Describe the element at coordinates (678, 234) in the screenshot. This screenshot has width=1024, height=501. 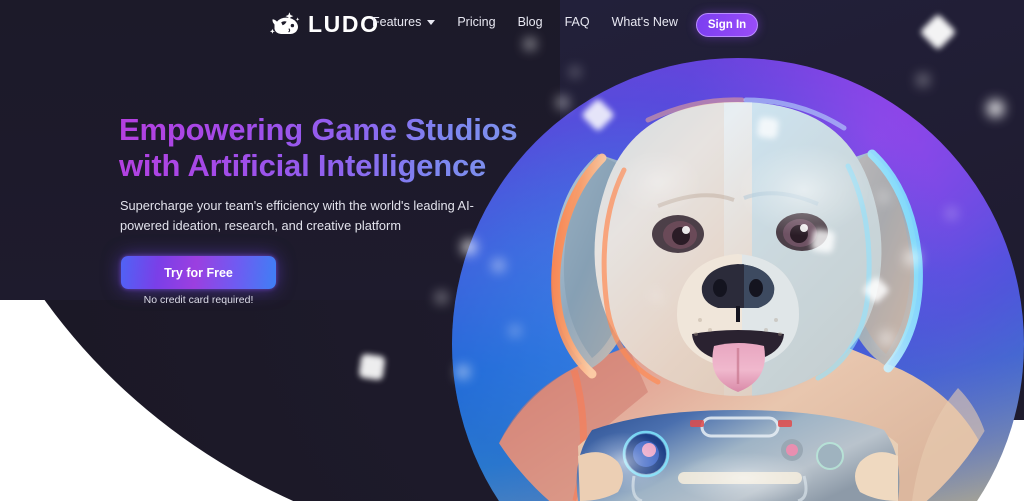
I see `dog-eye-left` at that location.